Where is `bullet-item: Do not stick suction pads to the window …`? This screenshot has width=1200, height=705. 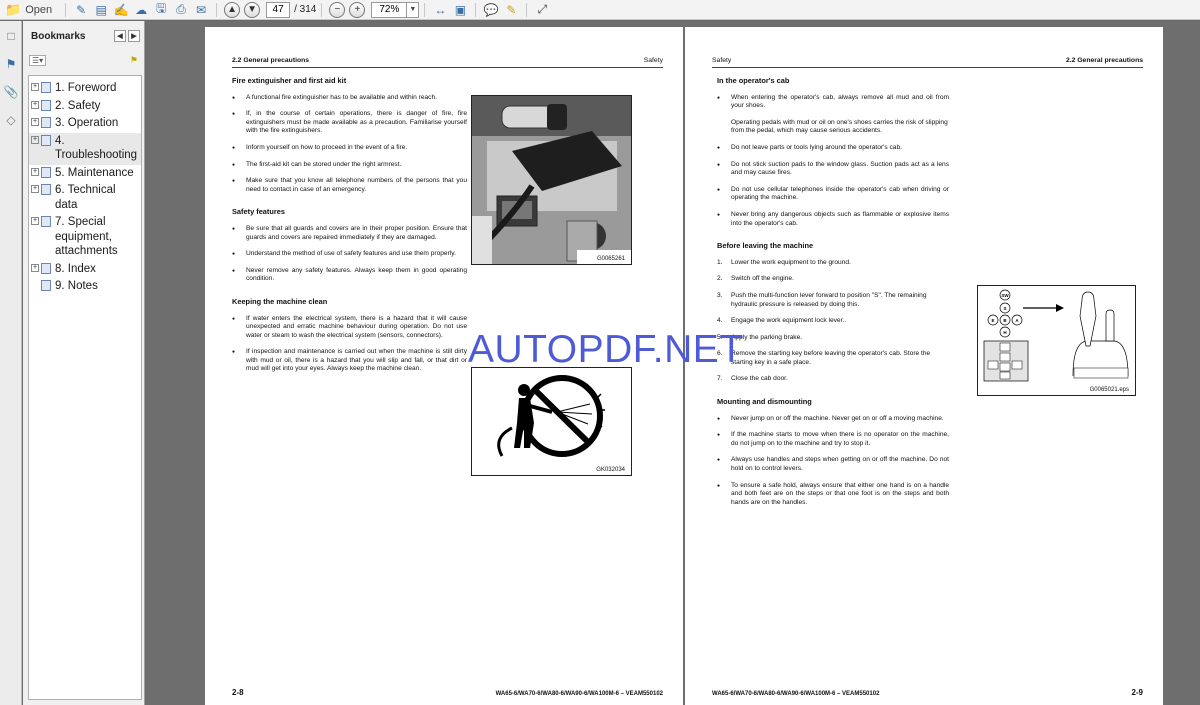
bullet-item: Do not stick suction pads to the window … is located at coordinates (833, 169).